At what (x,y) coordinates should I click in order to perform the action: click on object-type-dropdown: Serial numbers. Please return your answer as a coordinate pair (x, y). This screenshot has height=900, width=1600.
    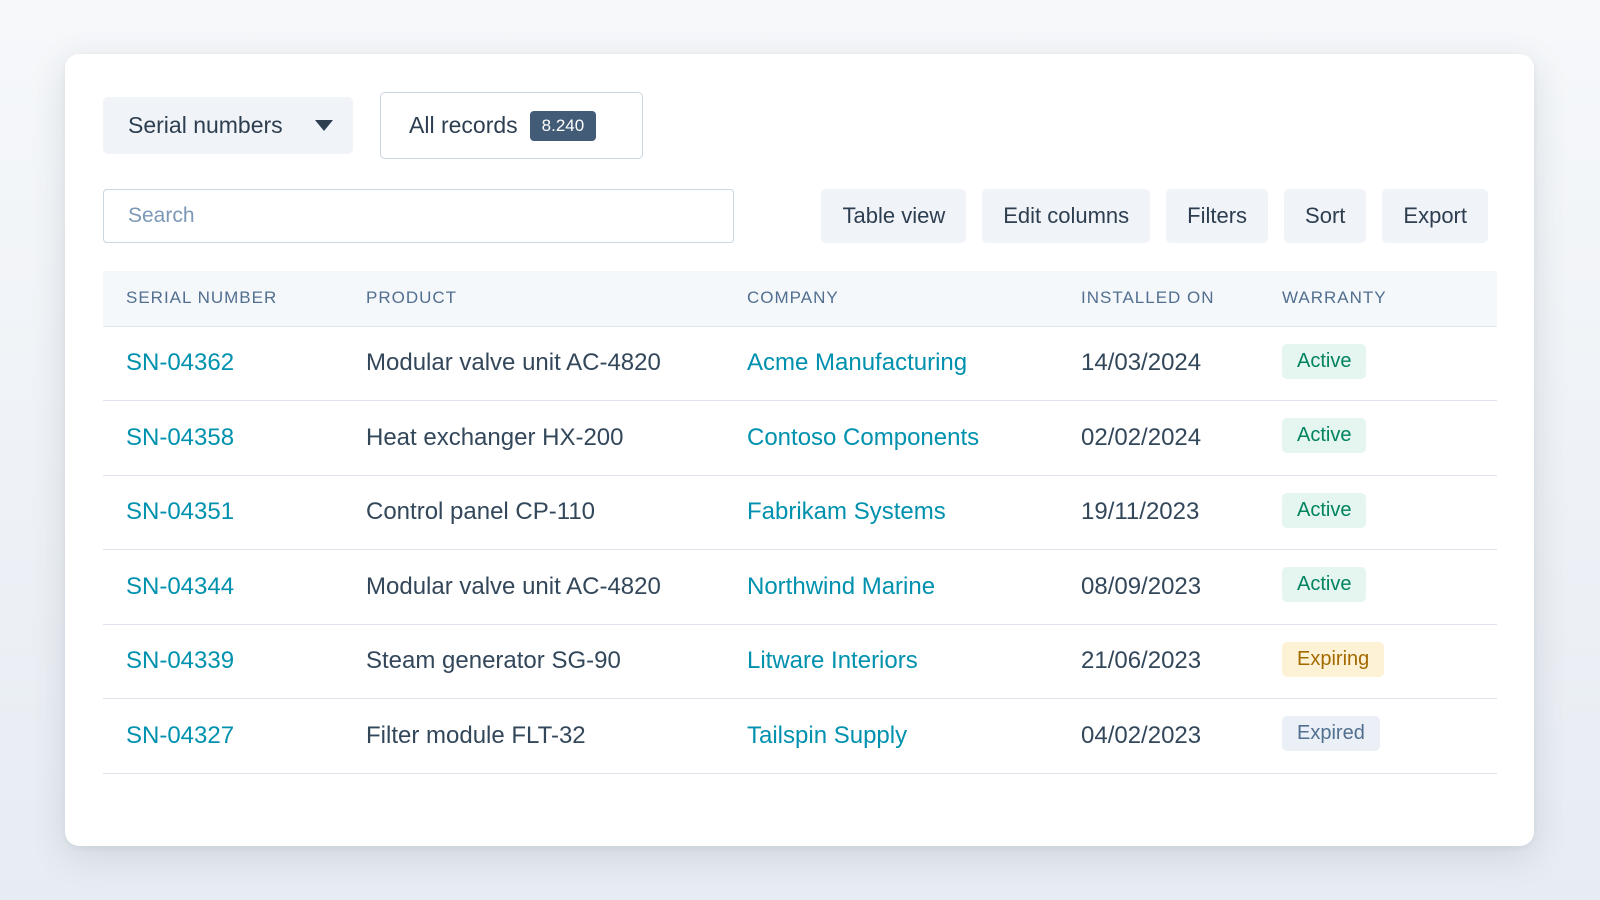
    Looking at the image, I should click on (228, 125).